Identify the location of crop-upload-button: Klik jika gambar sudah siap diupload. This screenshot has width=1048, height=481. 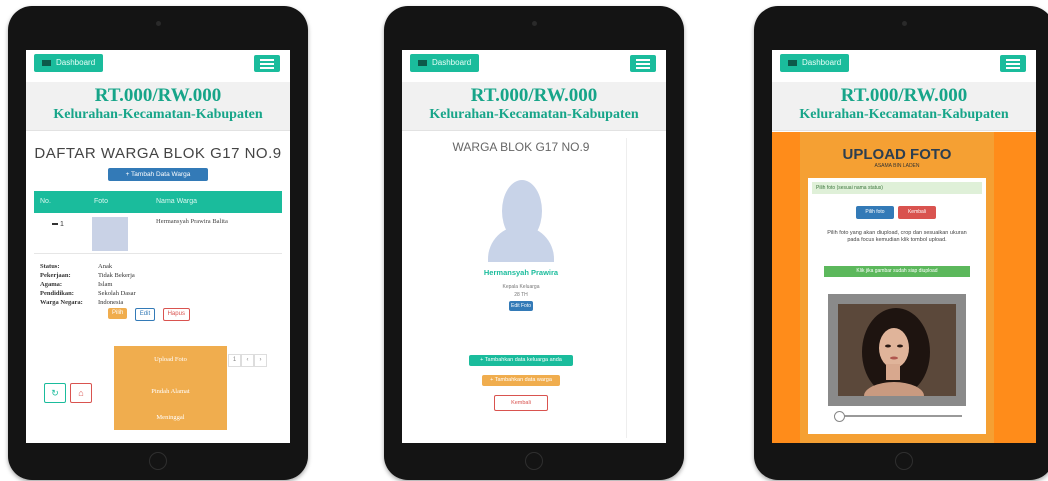
(897, 271).